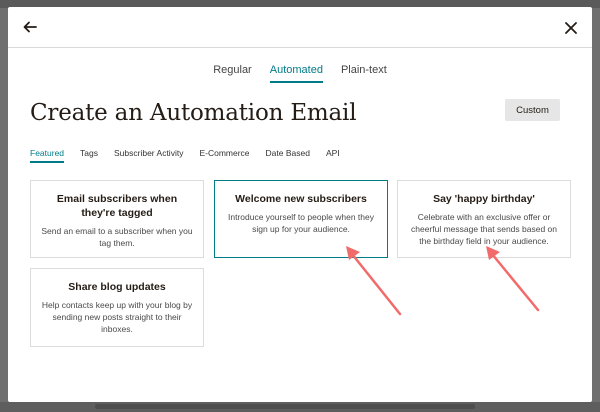 The height and width of the screenshot is (412, 600). Describe the element at coordinates (232, 73) in the screenshot. I see `tab-regular: Regular` at that location.